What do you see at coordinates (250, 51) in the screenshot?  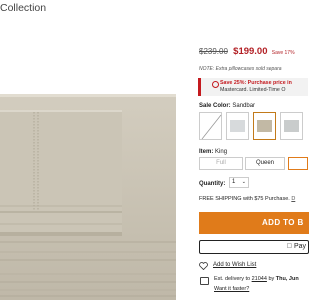 I see `sale-price: $199.00` at bounding box center [250, 51].